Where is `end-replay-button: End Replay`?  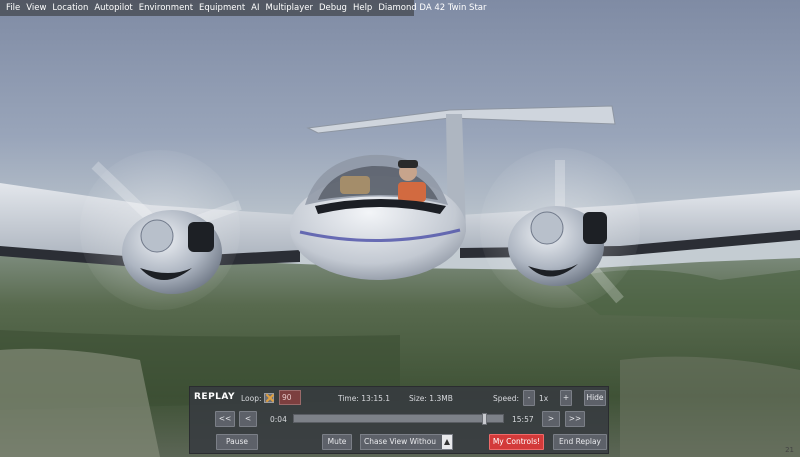 end-replay-button: End Replay is located at coordinates (580, 442).